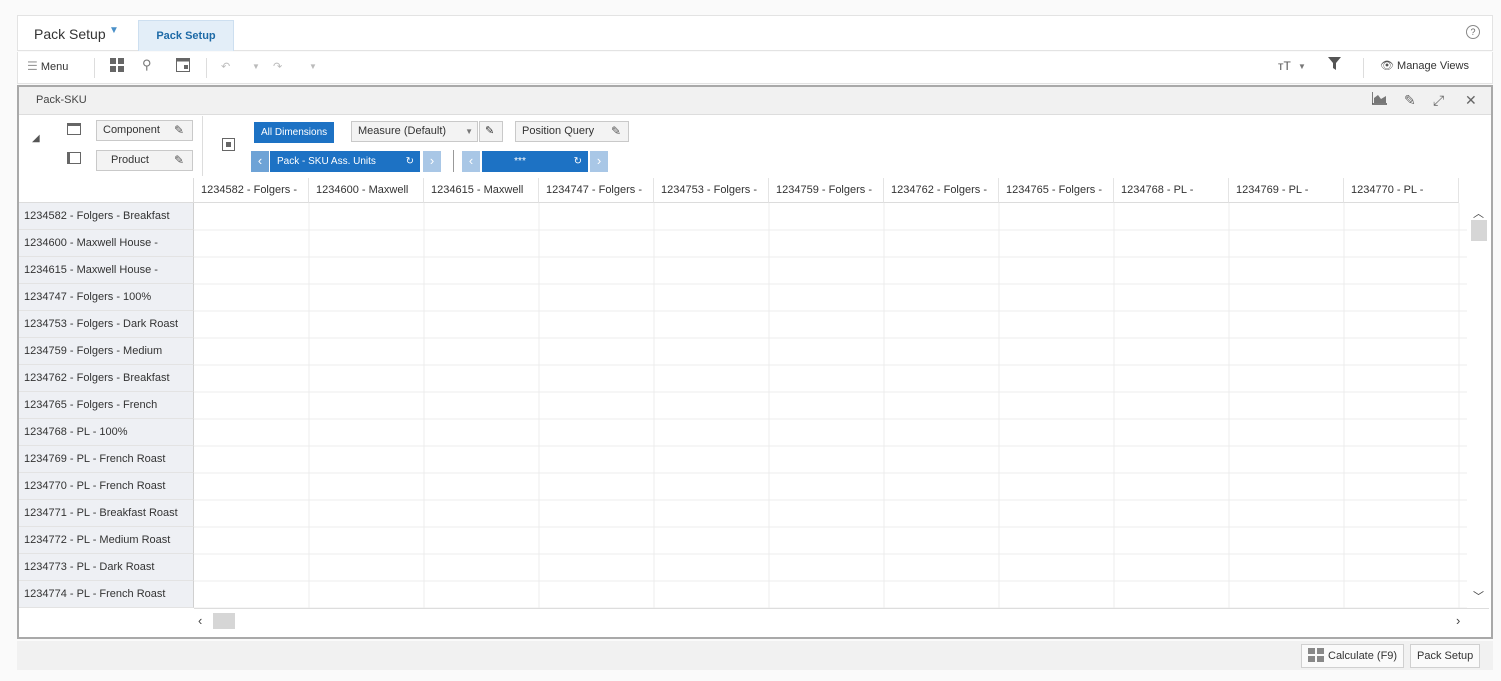 This screenshot has height=681, width=1501. Describe the element at coordinates (1171, 190) in the screenshot. I see `column-header: 1234768 - PL -` at that location.